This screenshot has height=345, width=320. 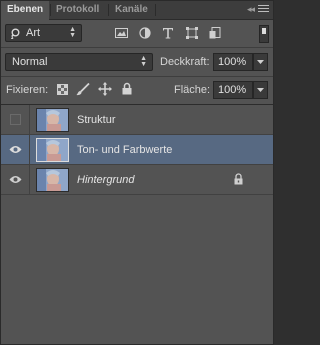 I want to click on opacity-slider-button, so click(x=260, y=62).